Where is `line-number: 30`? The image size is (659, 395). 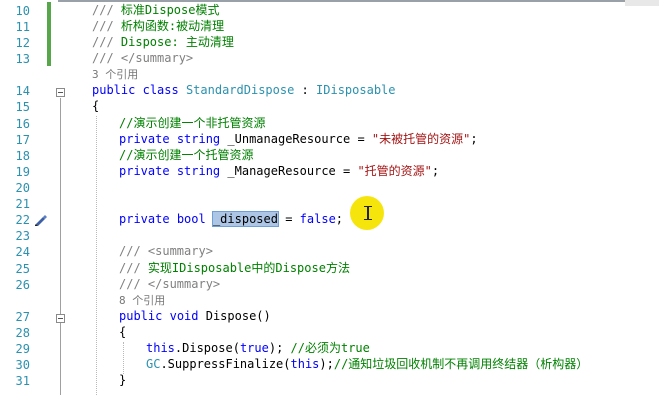
line-number: 30 is located at coordinates (22, 365).